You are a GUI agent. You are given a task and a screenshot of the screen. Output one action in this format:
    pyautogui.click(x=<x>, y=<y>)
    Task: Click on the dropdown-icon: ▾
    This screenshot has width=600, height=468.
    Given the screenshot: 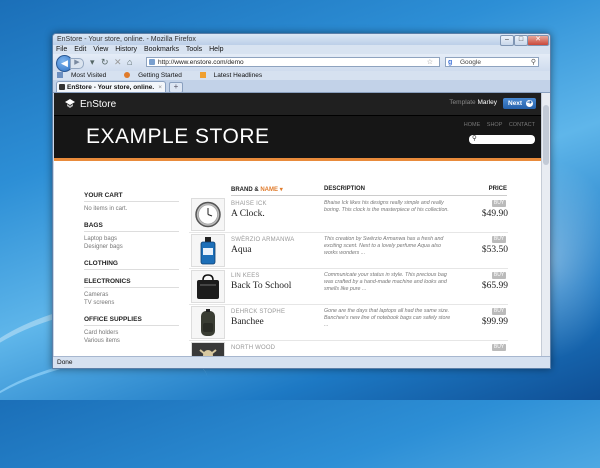 What is the action you would take?
    pyautogui.click(x=92, y=62)
    